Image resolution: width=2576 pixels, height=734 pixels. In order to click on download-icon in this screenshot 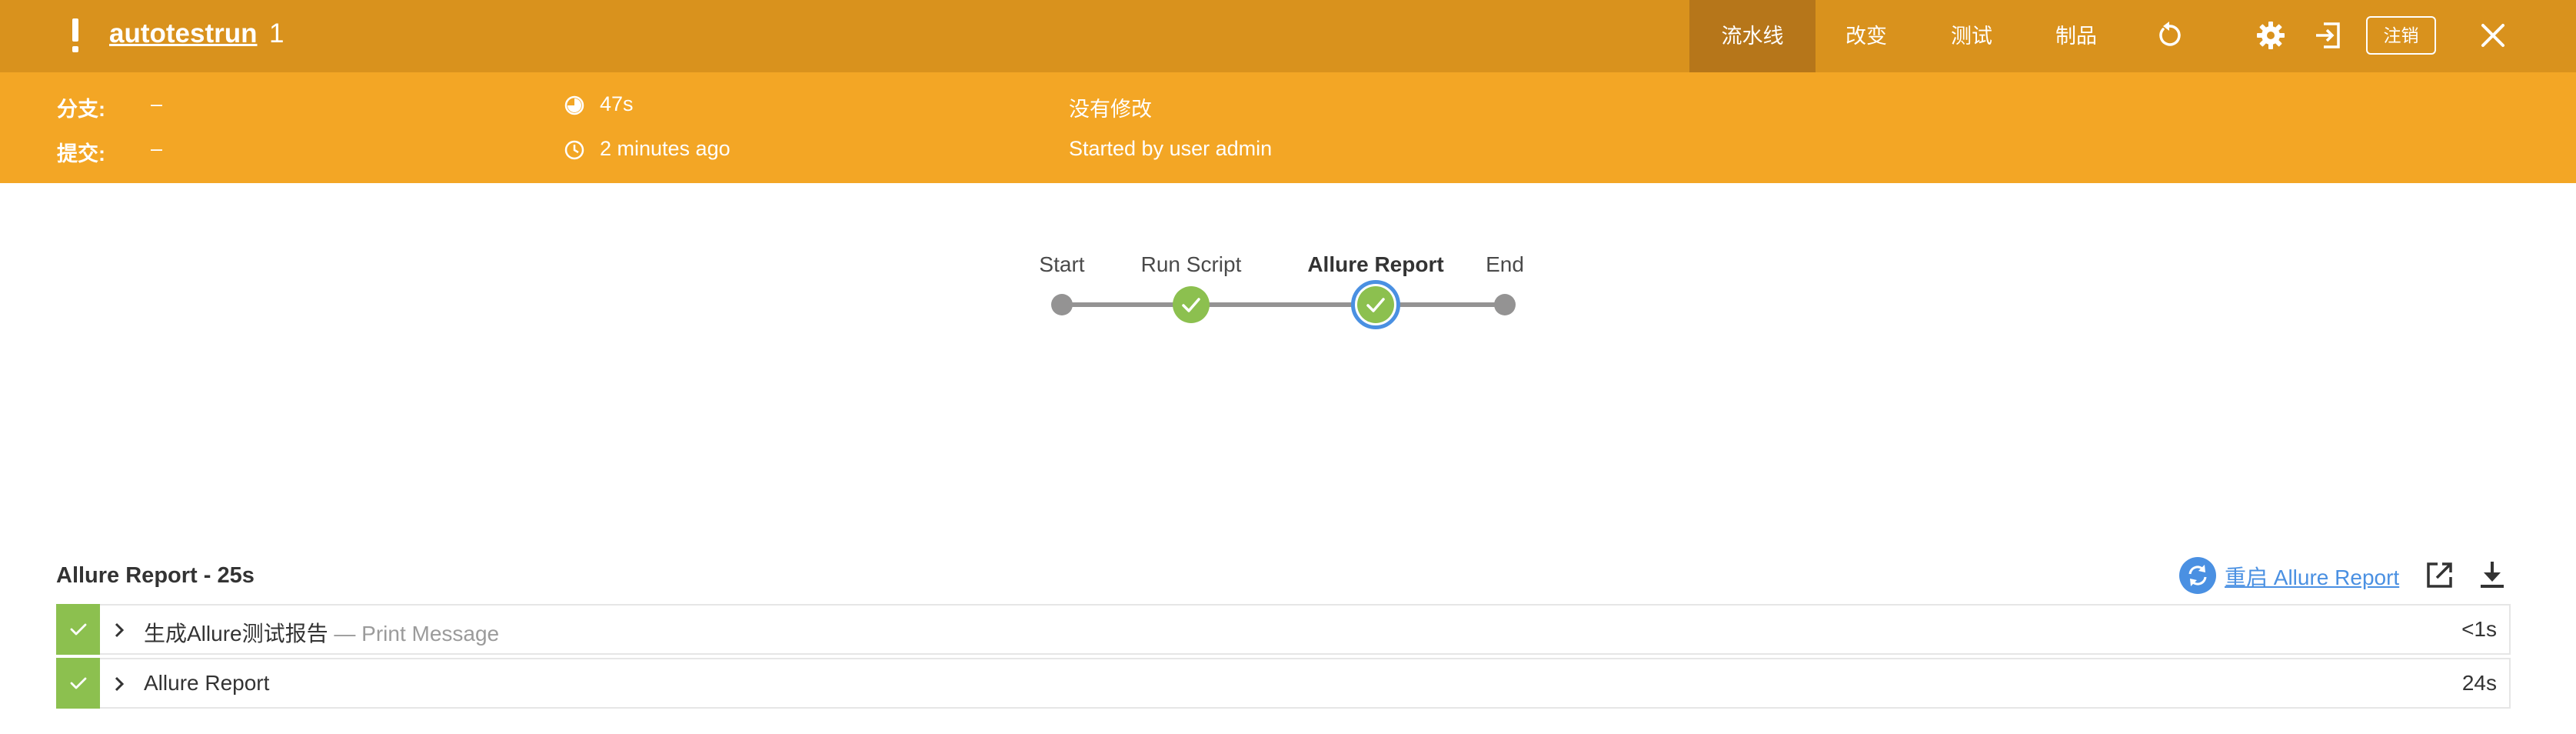, I will do `click(2492, 575)`.